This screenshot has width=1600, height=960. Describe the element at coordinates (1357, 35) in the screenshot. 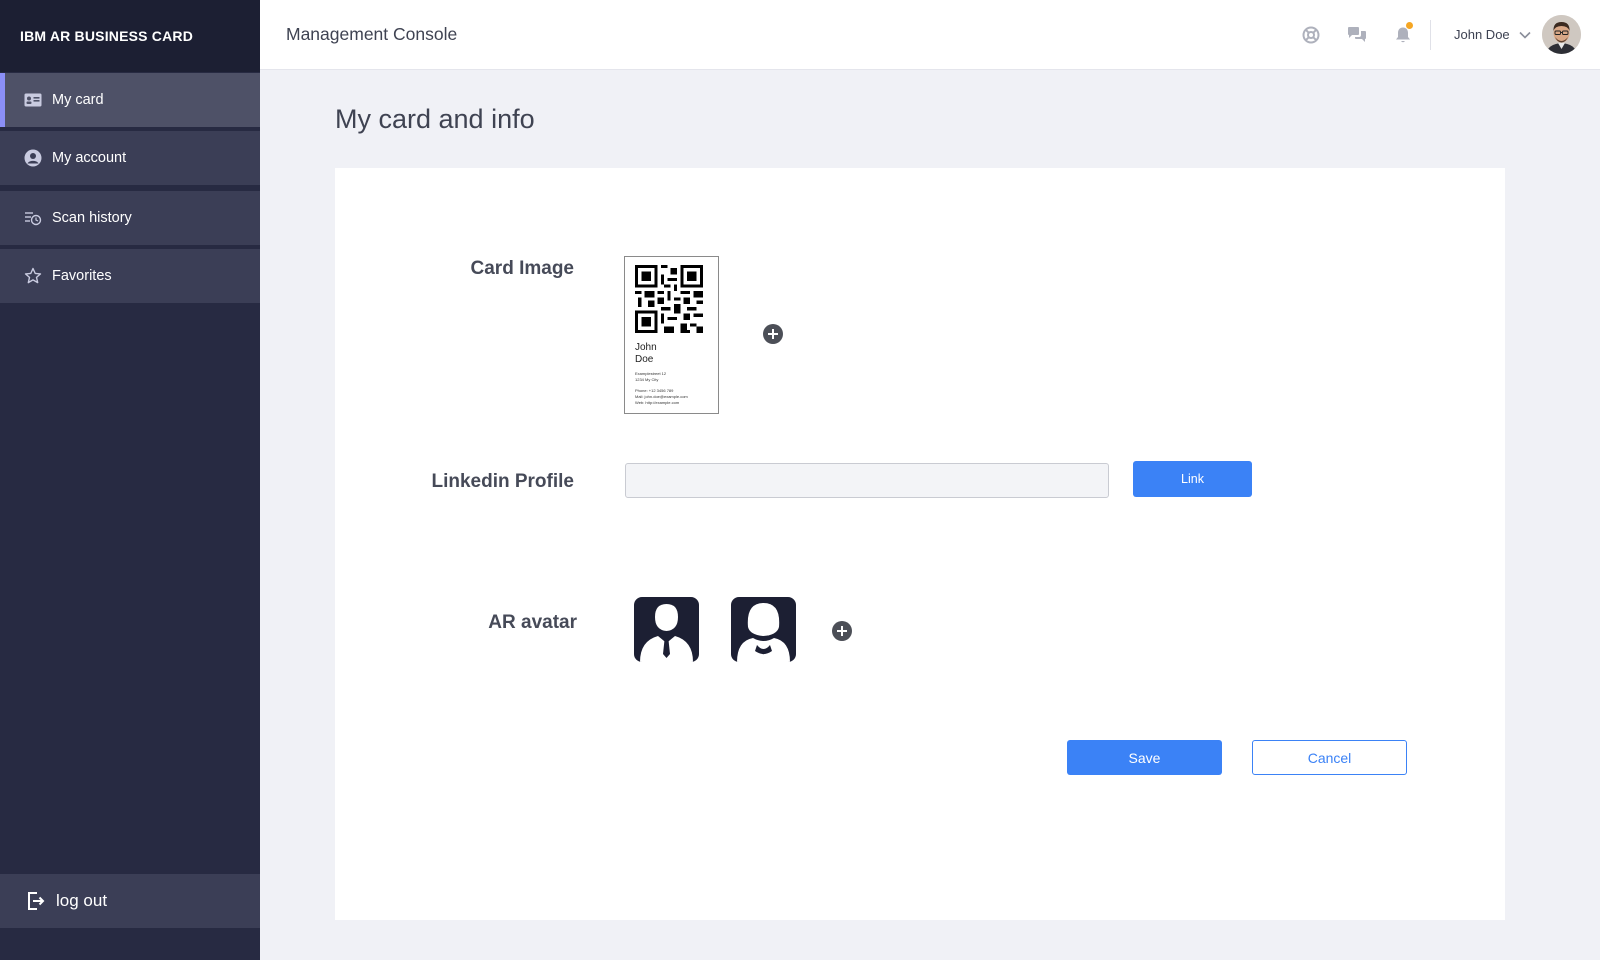

I see `chat-icon` at that location.